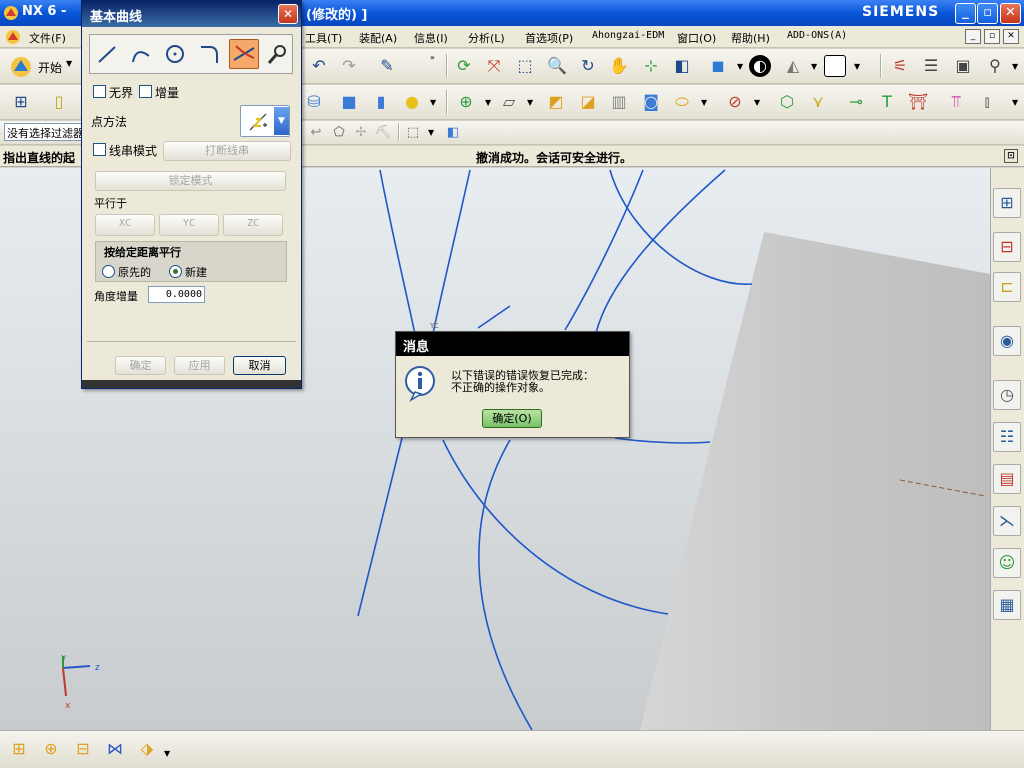  What do you see at coordinates (1007, 437) in the screenshot?
I see `reuse-library-icon: ☷` at bounding box center [1007, 437].